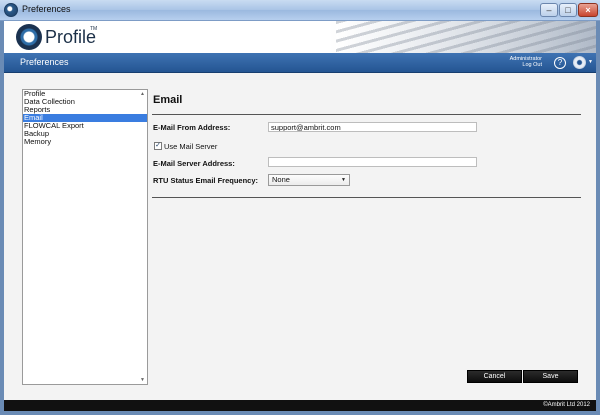  Describe the element at coordinates (309, 180) in the screenshot. I see `rtu-frequency-select: None ▼` at that location.